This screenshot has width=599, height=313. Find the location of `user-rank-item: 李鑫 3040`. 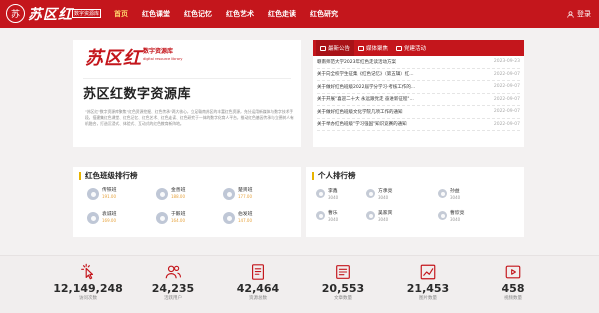

user-rank-item: 李鑫 3040 is located at coordinates (327, 194).